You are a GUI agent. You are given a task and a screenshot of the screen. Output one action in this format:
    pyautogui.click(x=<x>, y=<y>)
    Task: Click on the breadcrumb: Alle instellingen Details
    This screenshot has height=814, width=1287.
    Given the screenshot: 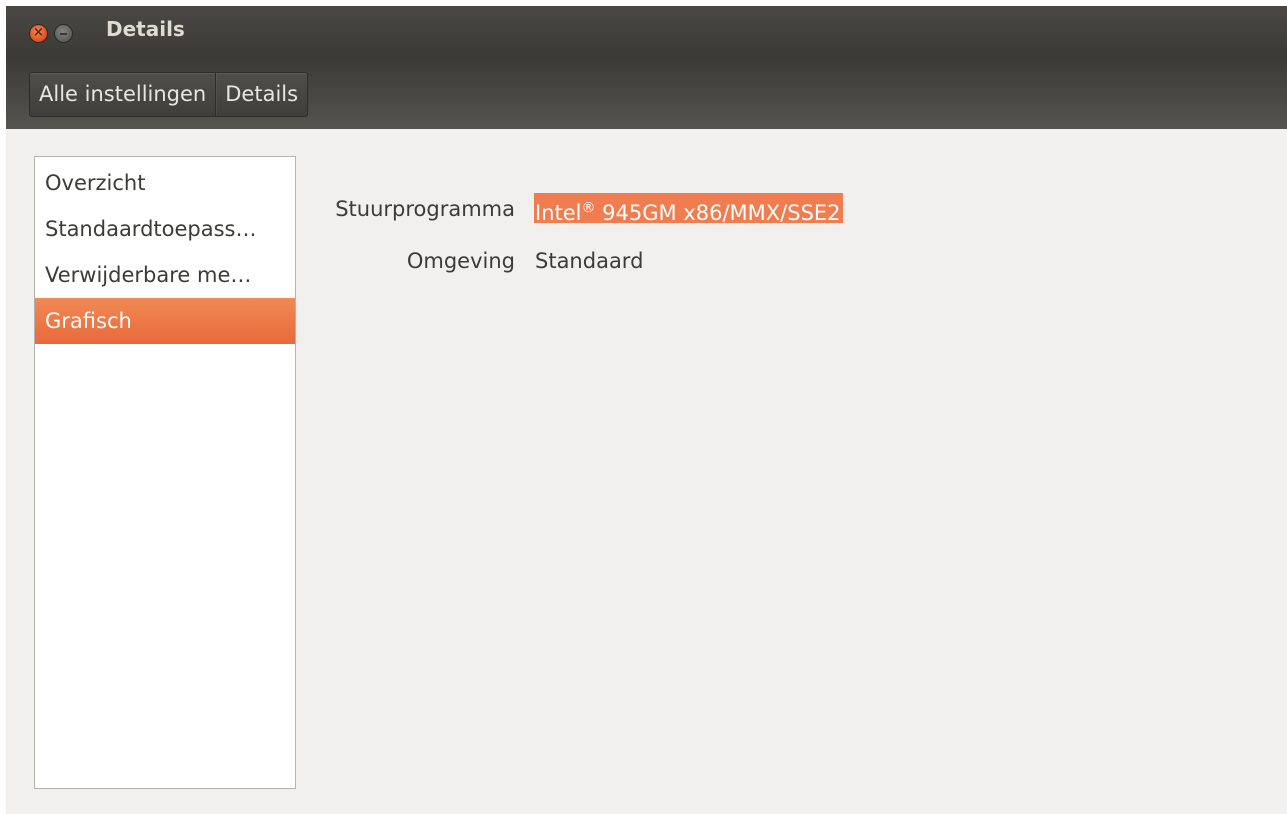 What is the action you would take?
    pyautogui.click(x=169, y=94)
    